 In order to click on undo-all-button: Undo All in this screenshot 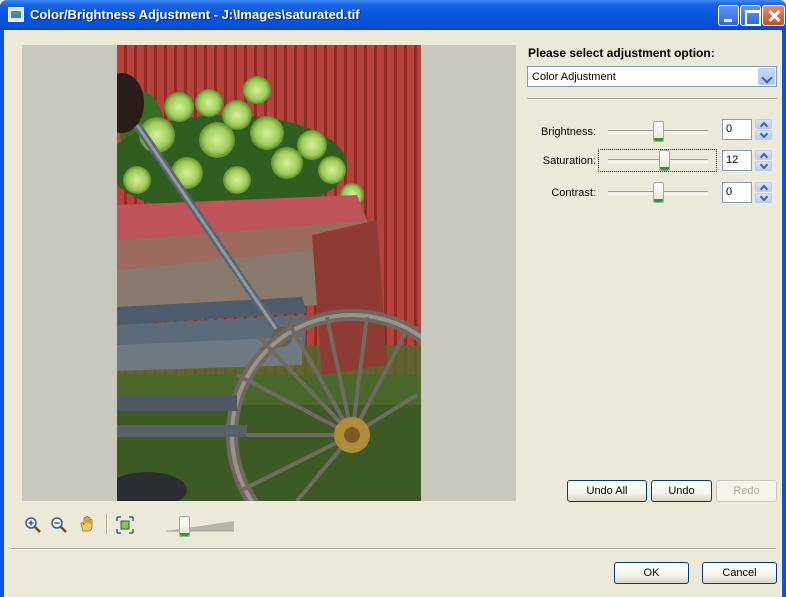, I will do `click(607, 491)`.